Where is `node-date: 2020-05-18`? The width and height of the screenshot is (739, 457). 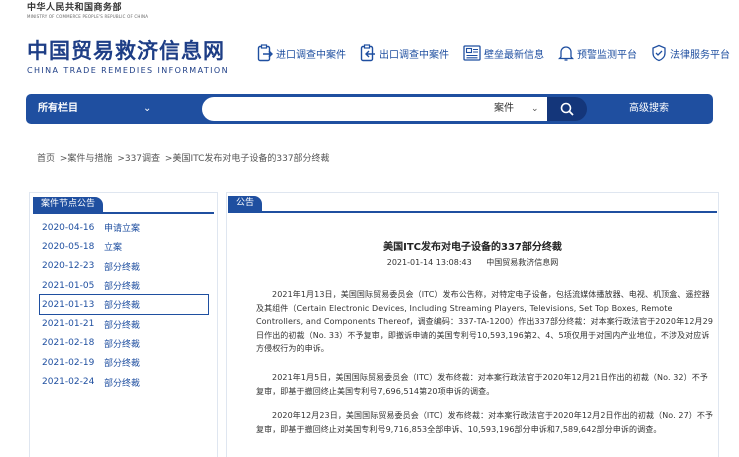 node-date: 2020-05-18 is located at coordinates (68, 246).